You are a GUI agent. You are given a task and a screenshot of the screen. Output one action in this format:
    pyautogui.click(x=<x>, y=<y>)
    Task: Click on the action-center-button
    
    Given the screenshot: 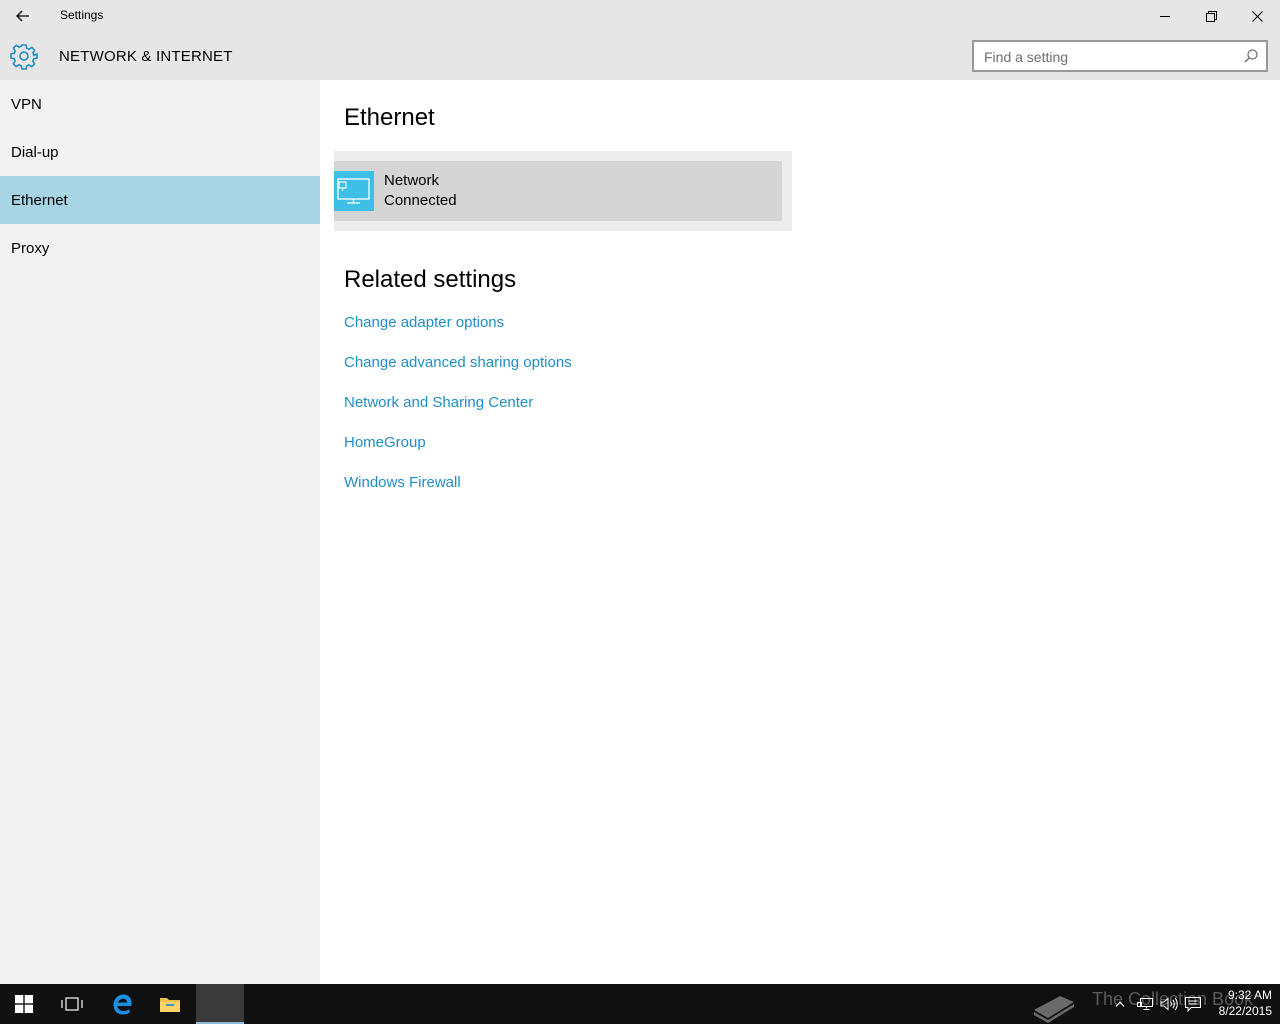 What is the action you would take?
    pyautogui.click(x=1193, y=1004)
    